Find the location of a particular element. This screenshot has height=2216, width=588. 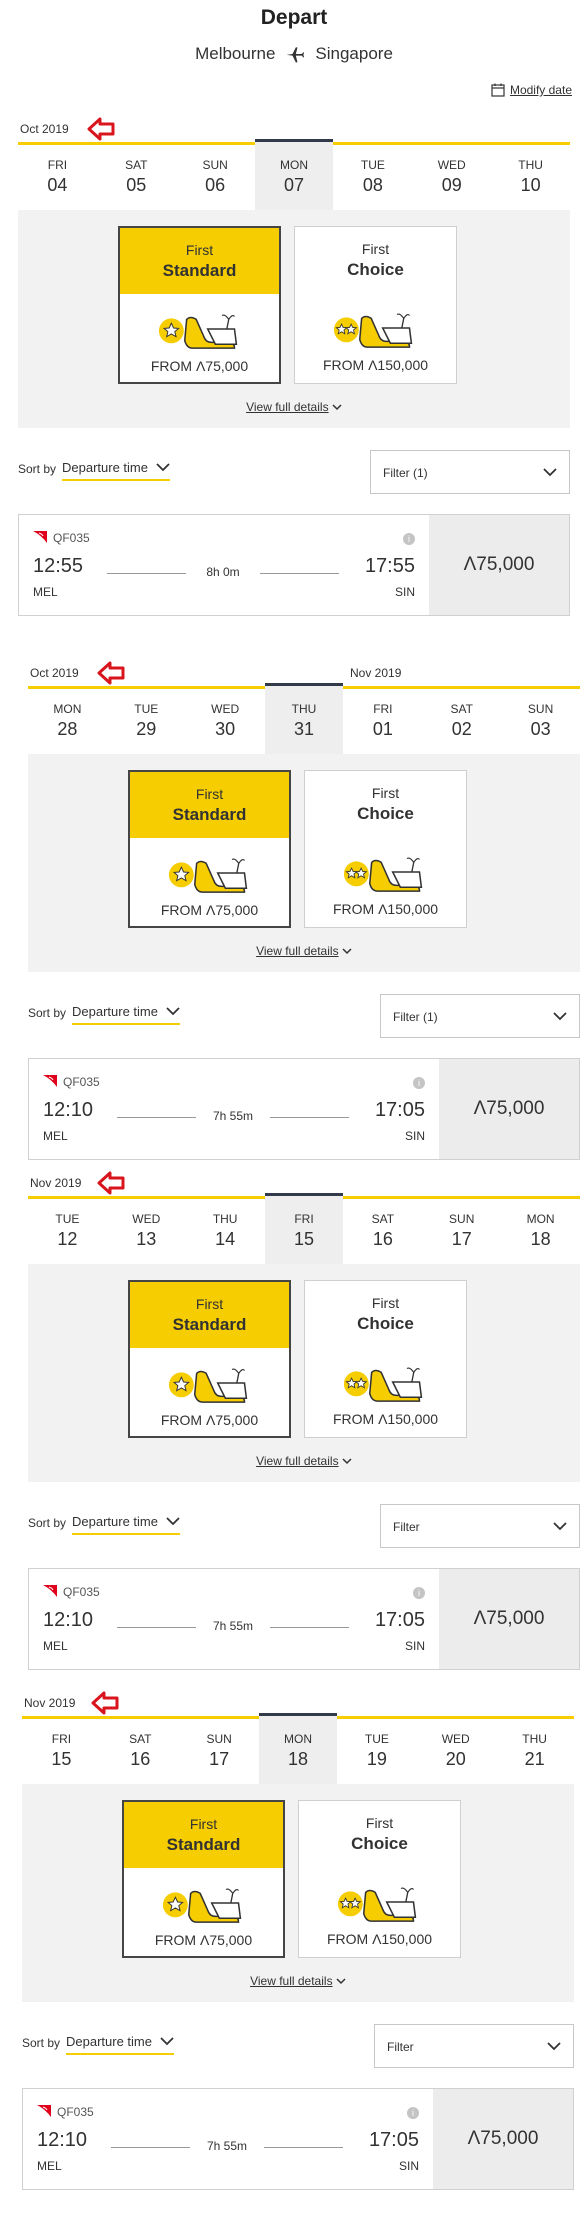

date-tab: FRI 04 is located at coordinates (57, 176).